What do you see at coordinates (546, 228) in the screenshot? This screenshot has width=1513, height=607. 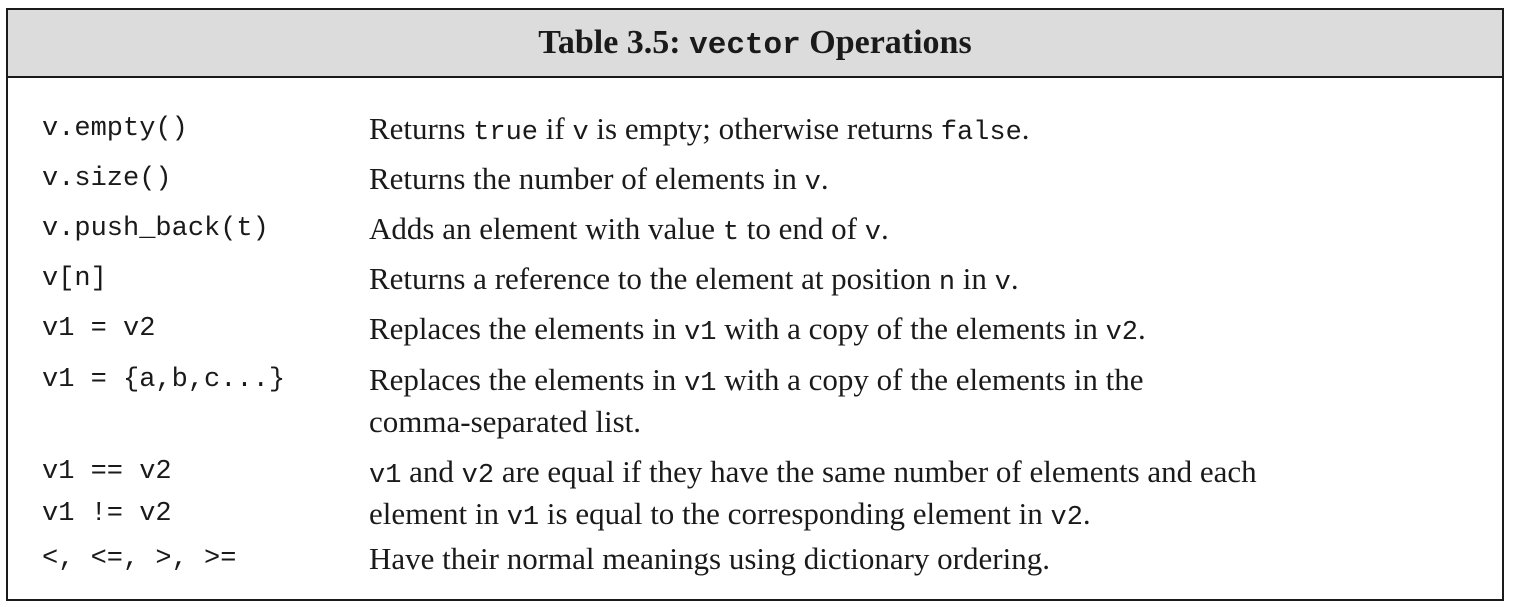 I see `desc-text: Adds an element with value` at bounding box center [546, 228].